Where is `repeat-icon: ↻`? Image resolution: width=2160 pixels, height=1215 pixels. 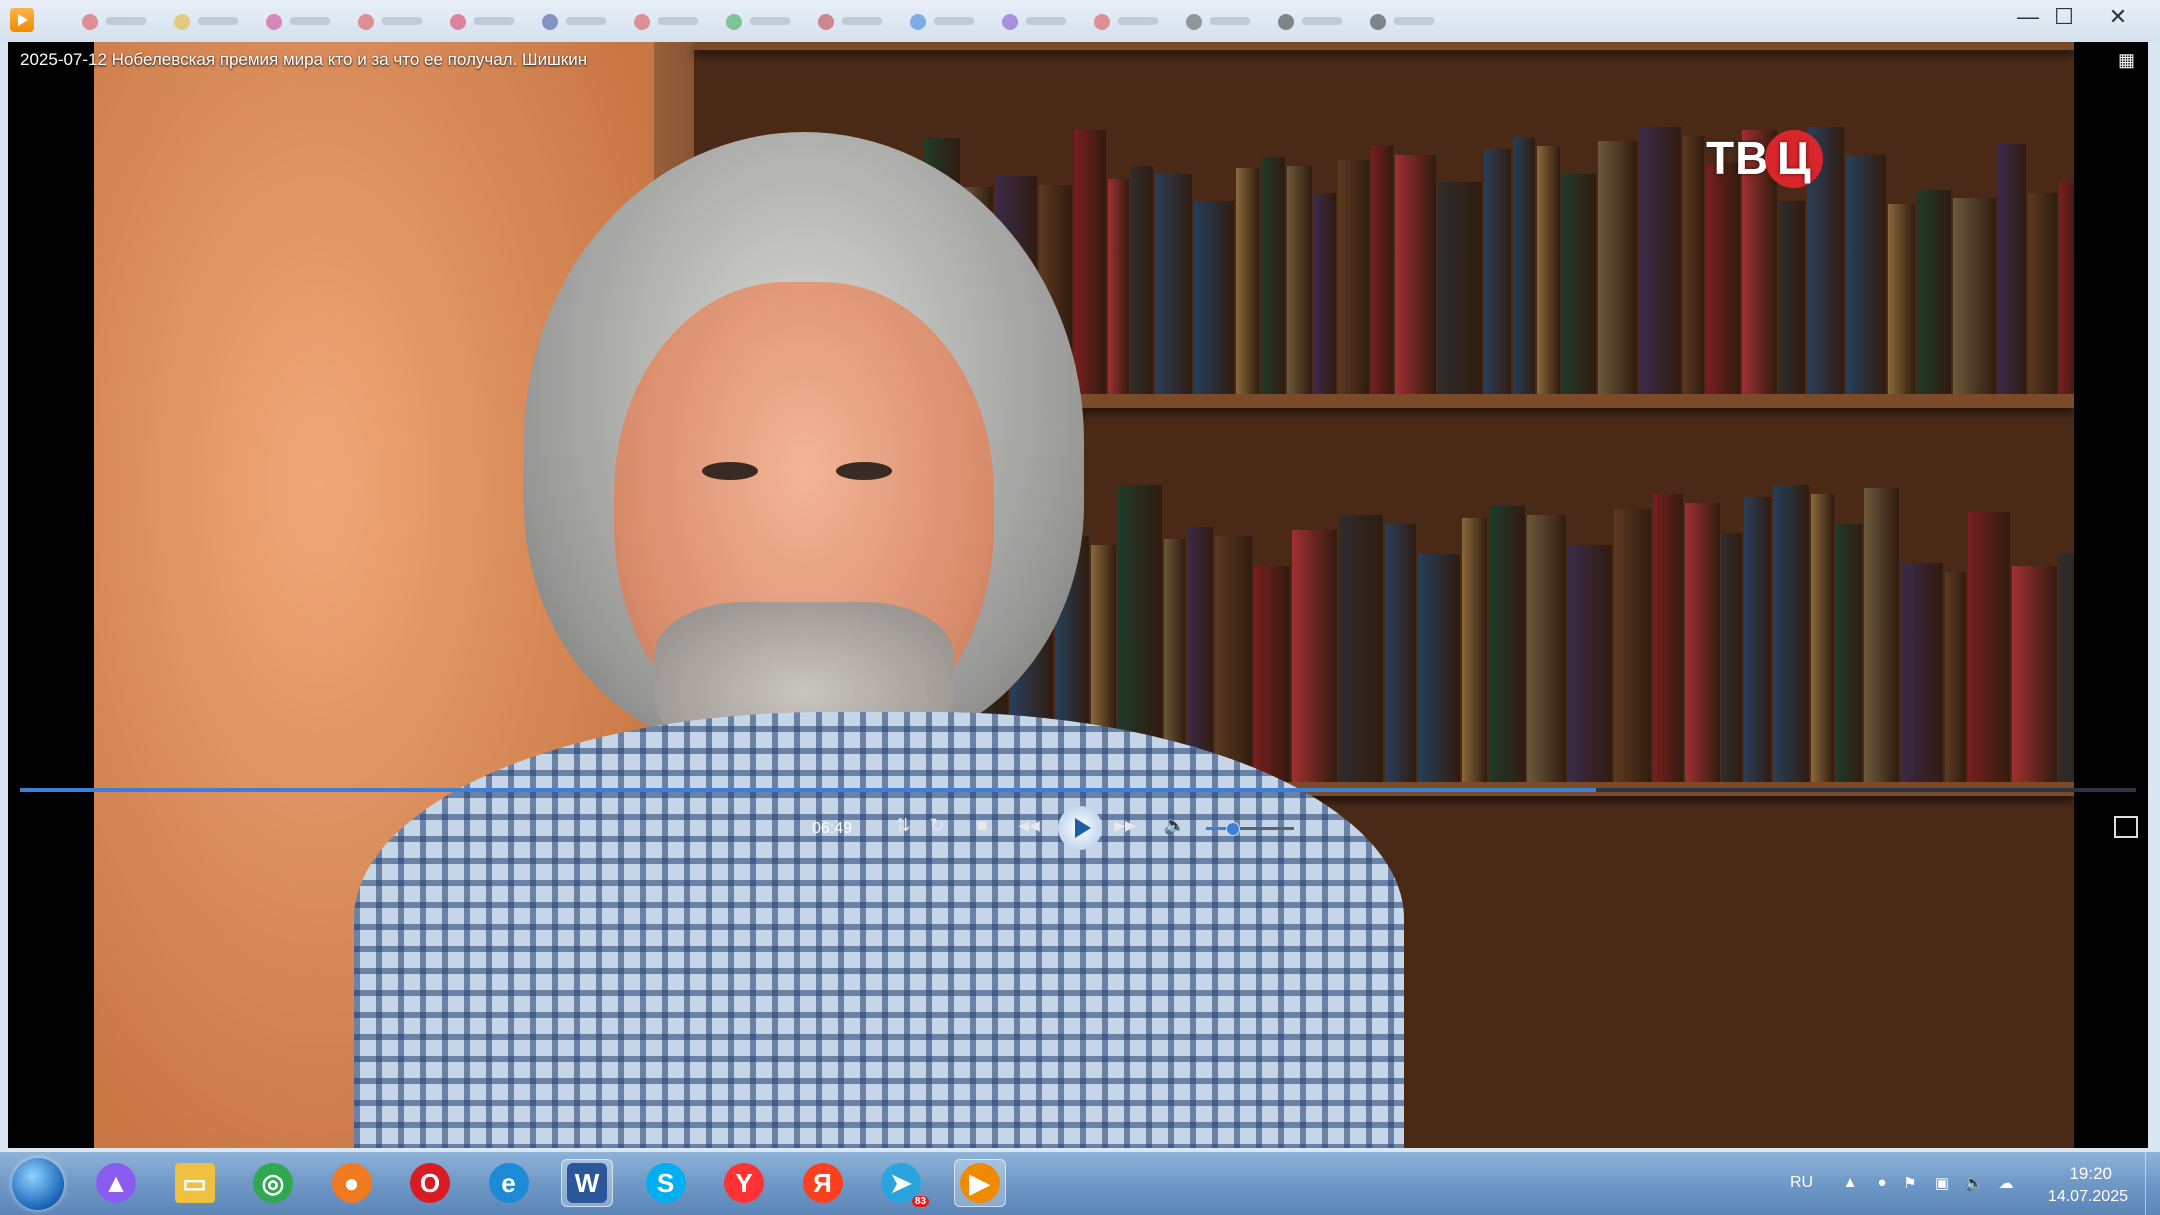 repeat-icon: ↻ is located at coordinates (937, 825).